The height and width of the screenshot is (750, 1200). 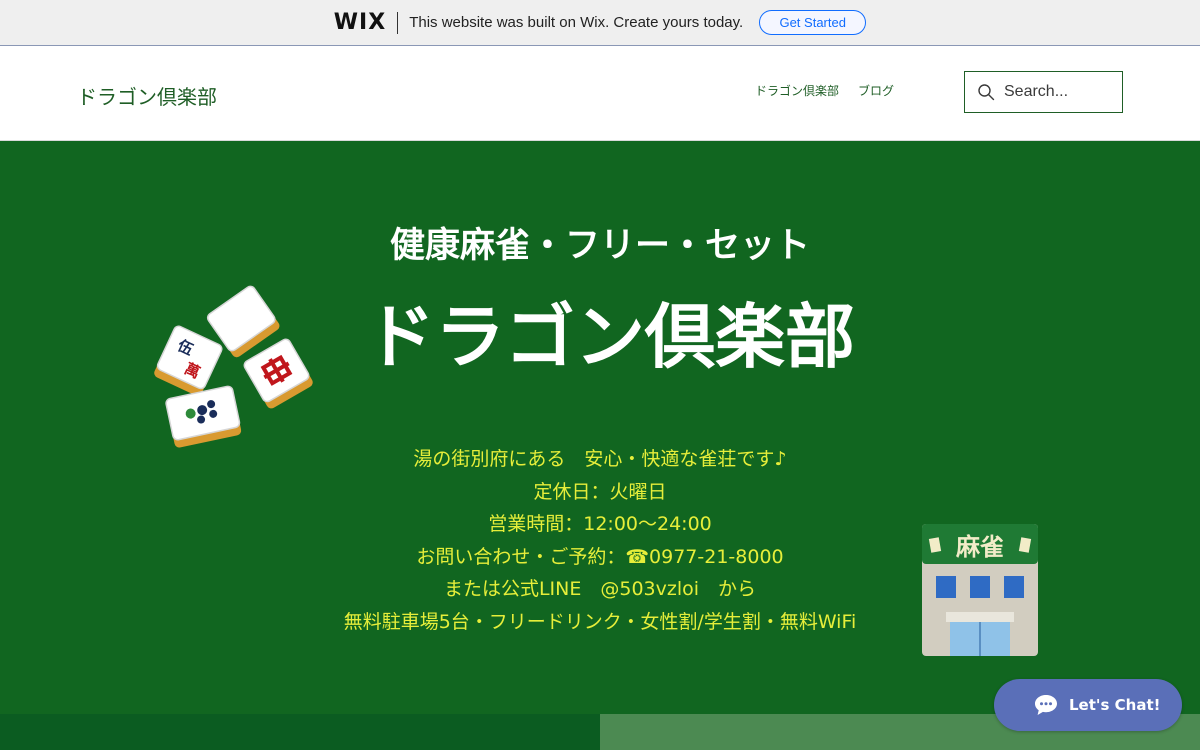 What do you see at coordinates (360, 22) in the screenshot?
I see `wix-logo: WIX` at bounding box center [360, 22].